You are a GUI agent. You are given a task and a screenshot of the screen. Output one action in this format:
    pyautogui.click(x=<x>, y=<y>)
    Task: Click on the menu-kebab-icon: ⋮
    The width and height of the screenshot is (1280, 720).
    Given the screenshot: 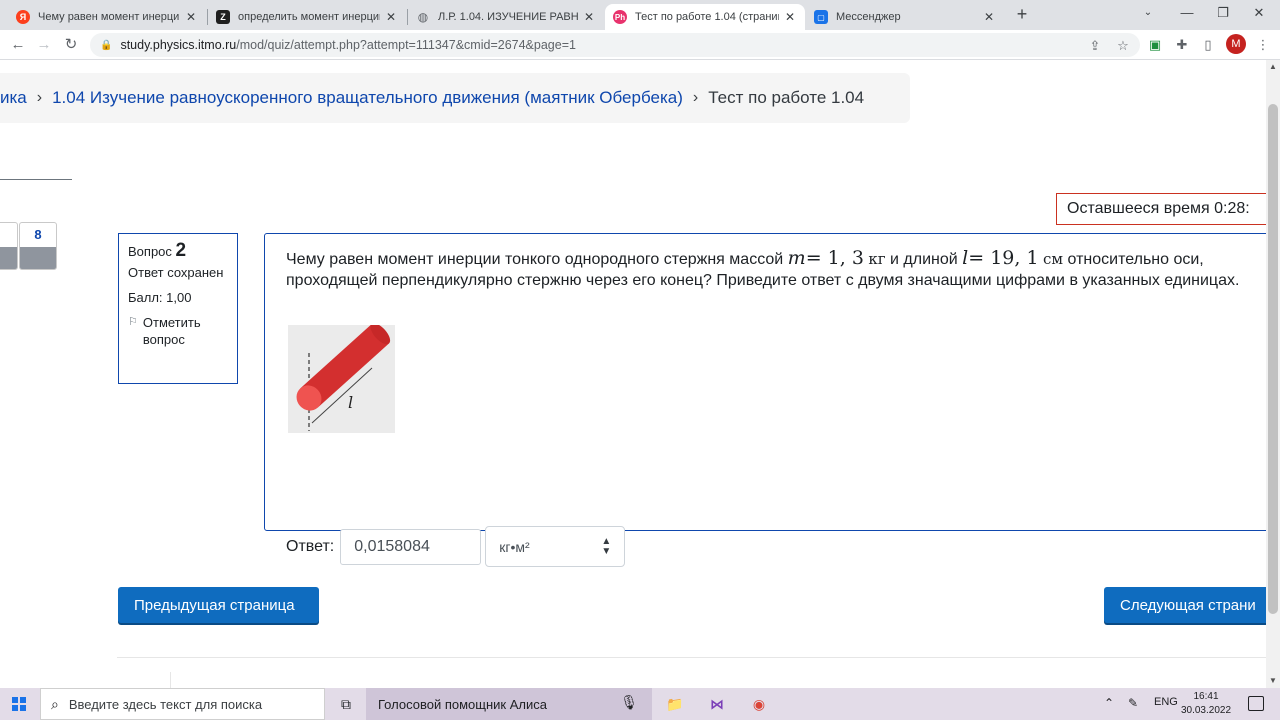 What is the action you would take?
    pyautogui.click(x=1263, y=45)
    